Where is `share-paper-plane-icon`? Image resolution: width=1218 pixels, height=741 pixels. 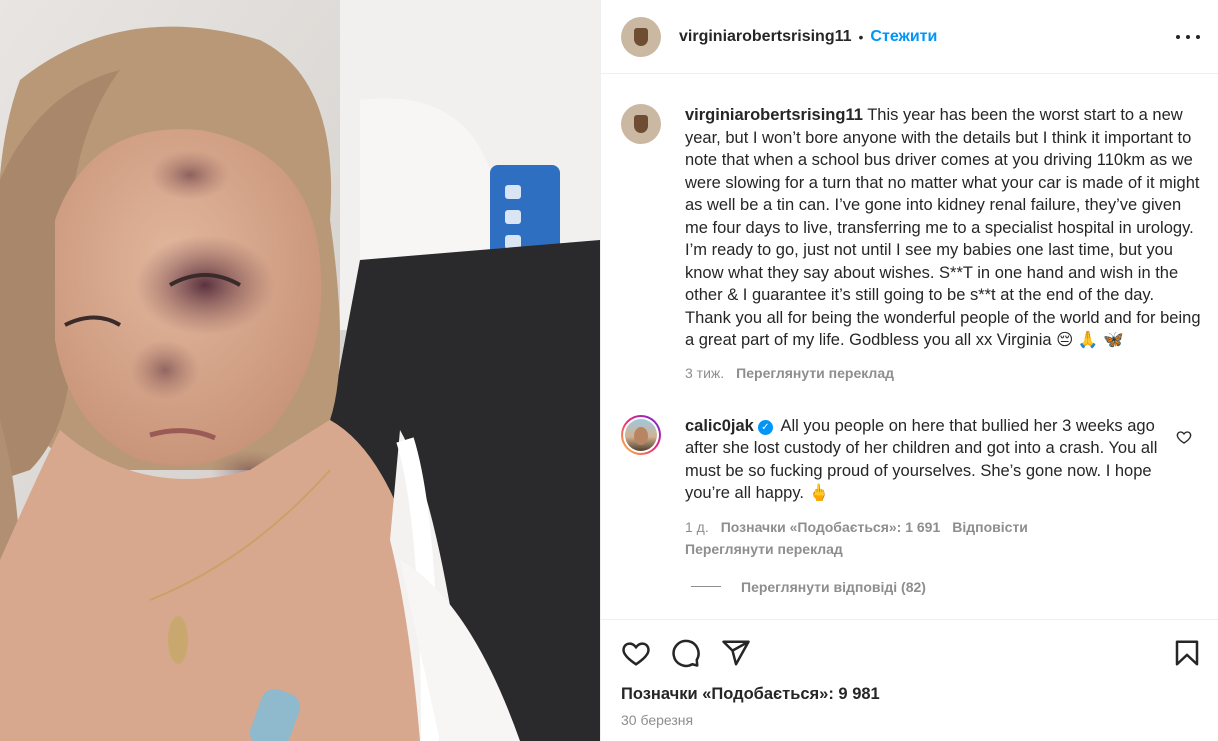 share-paper-plane-icon is located at coordinates (736, 653).